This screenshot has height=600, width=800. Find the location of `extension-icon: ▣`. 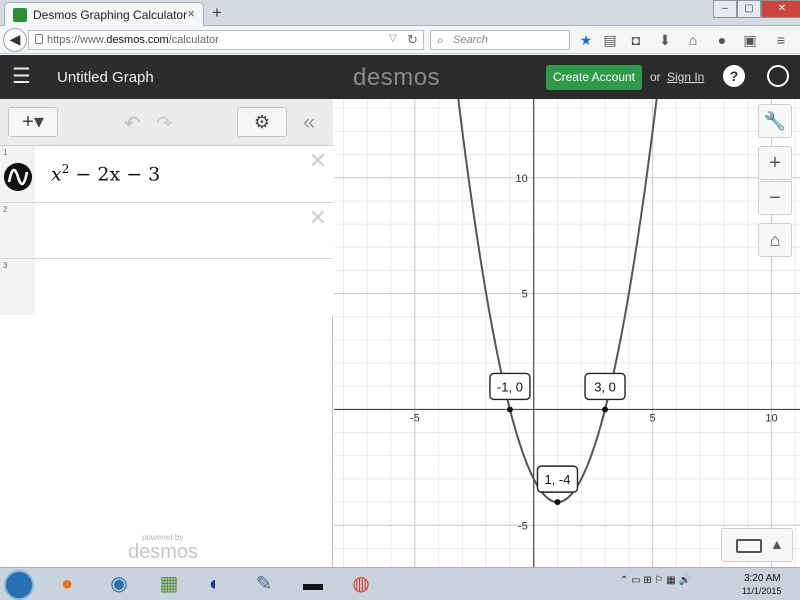

extension-icon: ▣ is located at coordinates (750, 40).